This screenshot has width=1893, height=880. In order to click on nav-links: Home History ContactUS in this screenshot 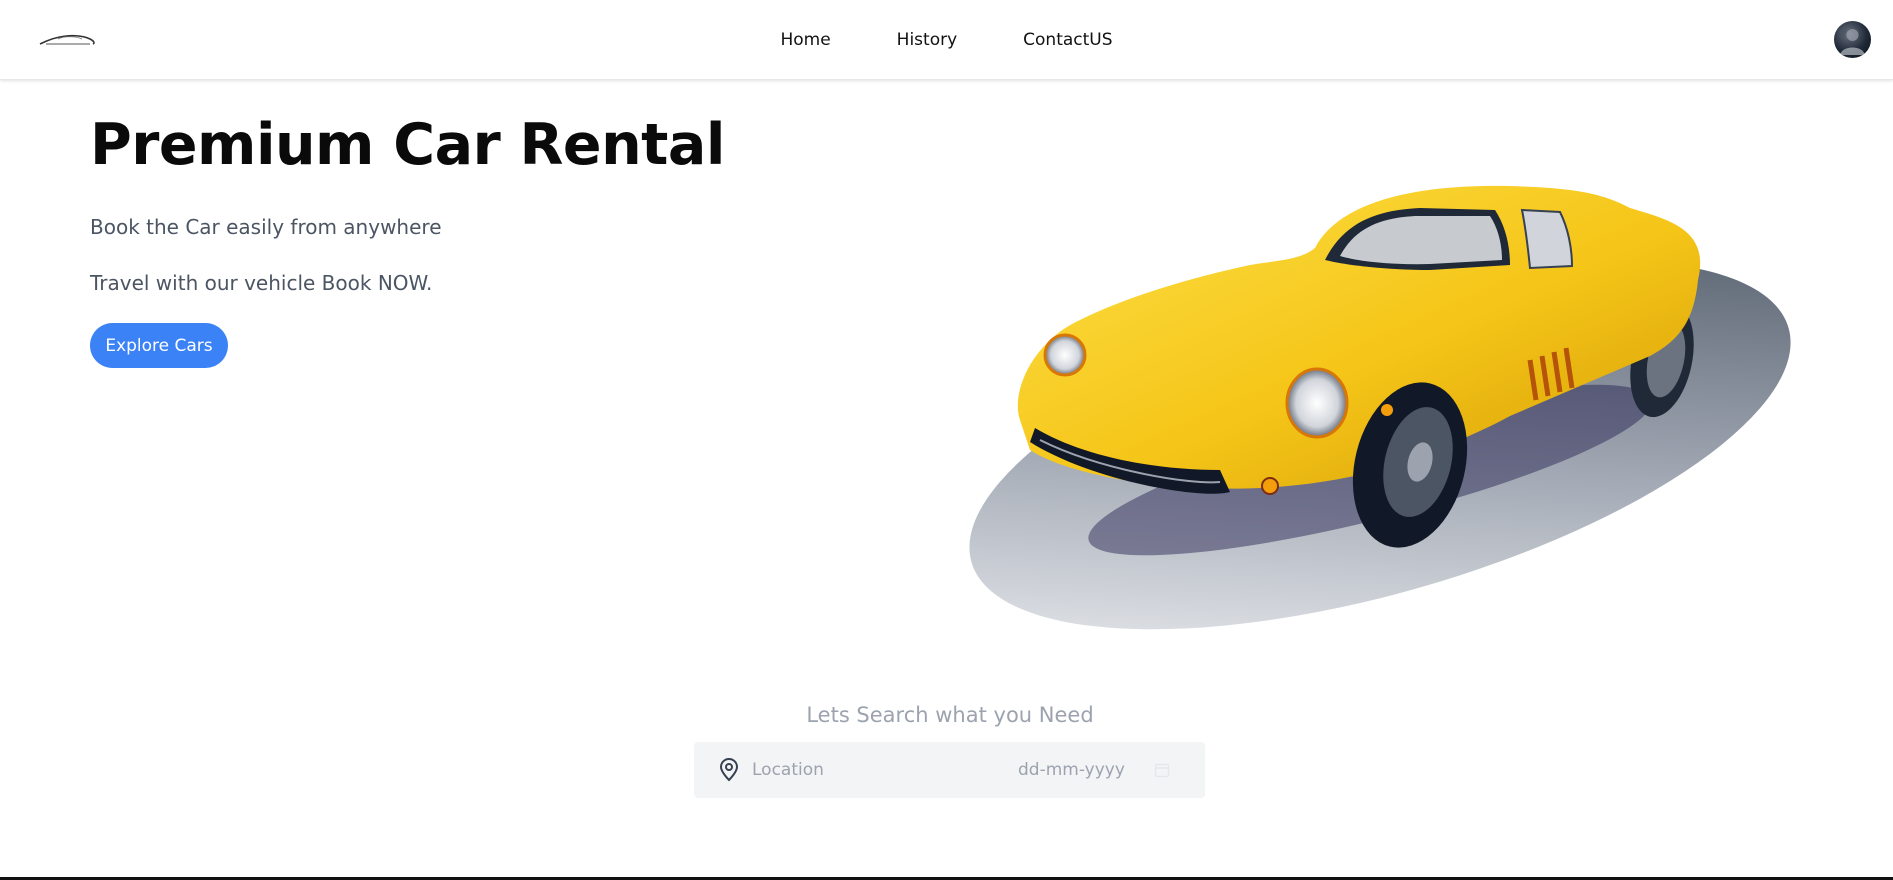, I will do `click(946, 40)`.